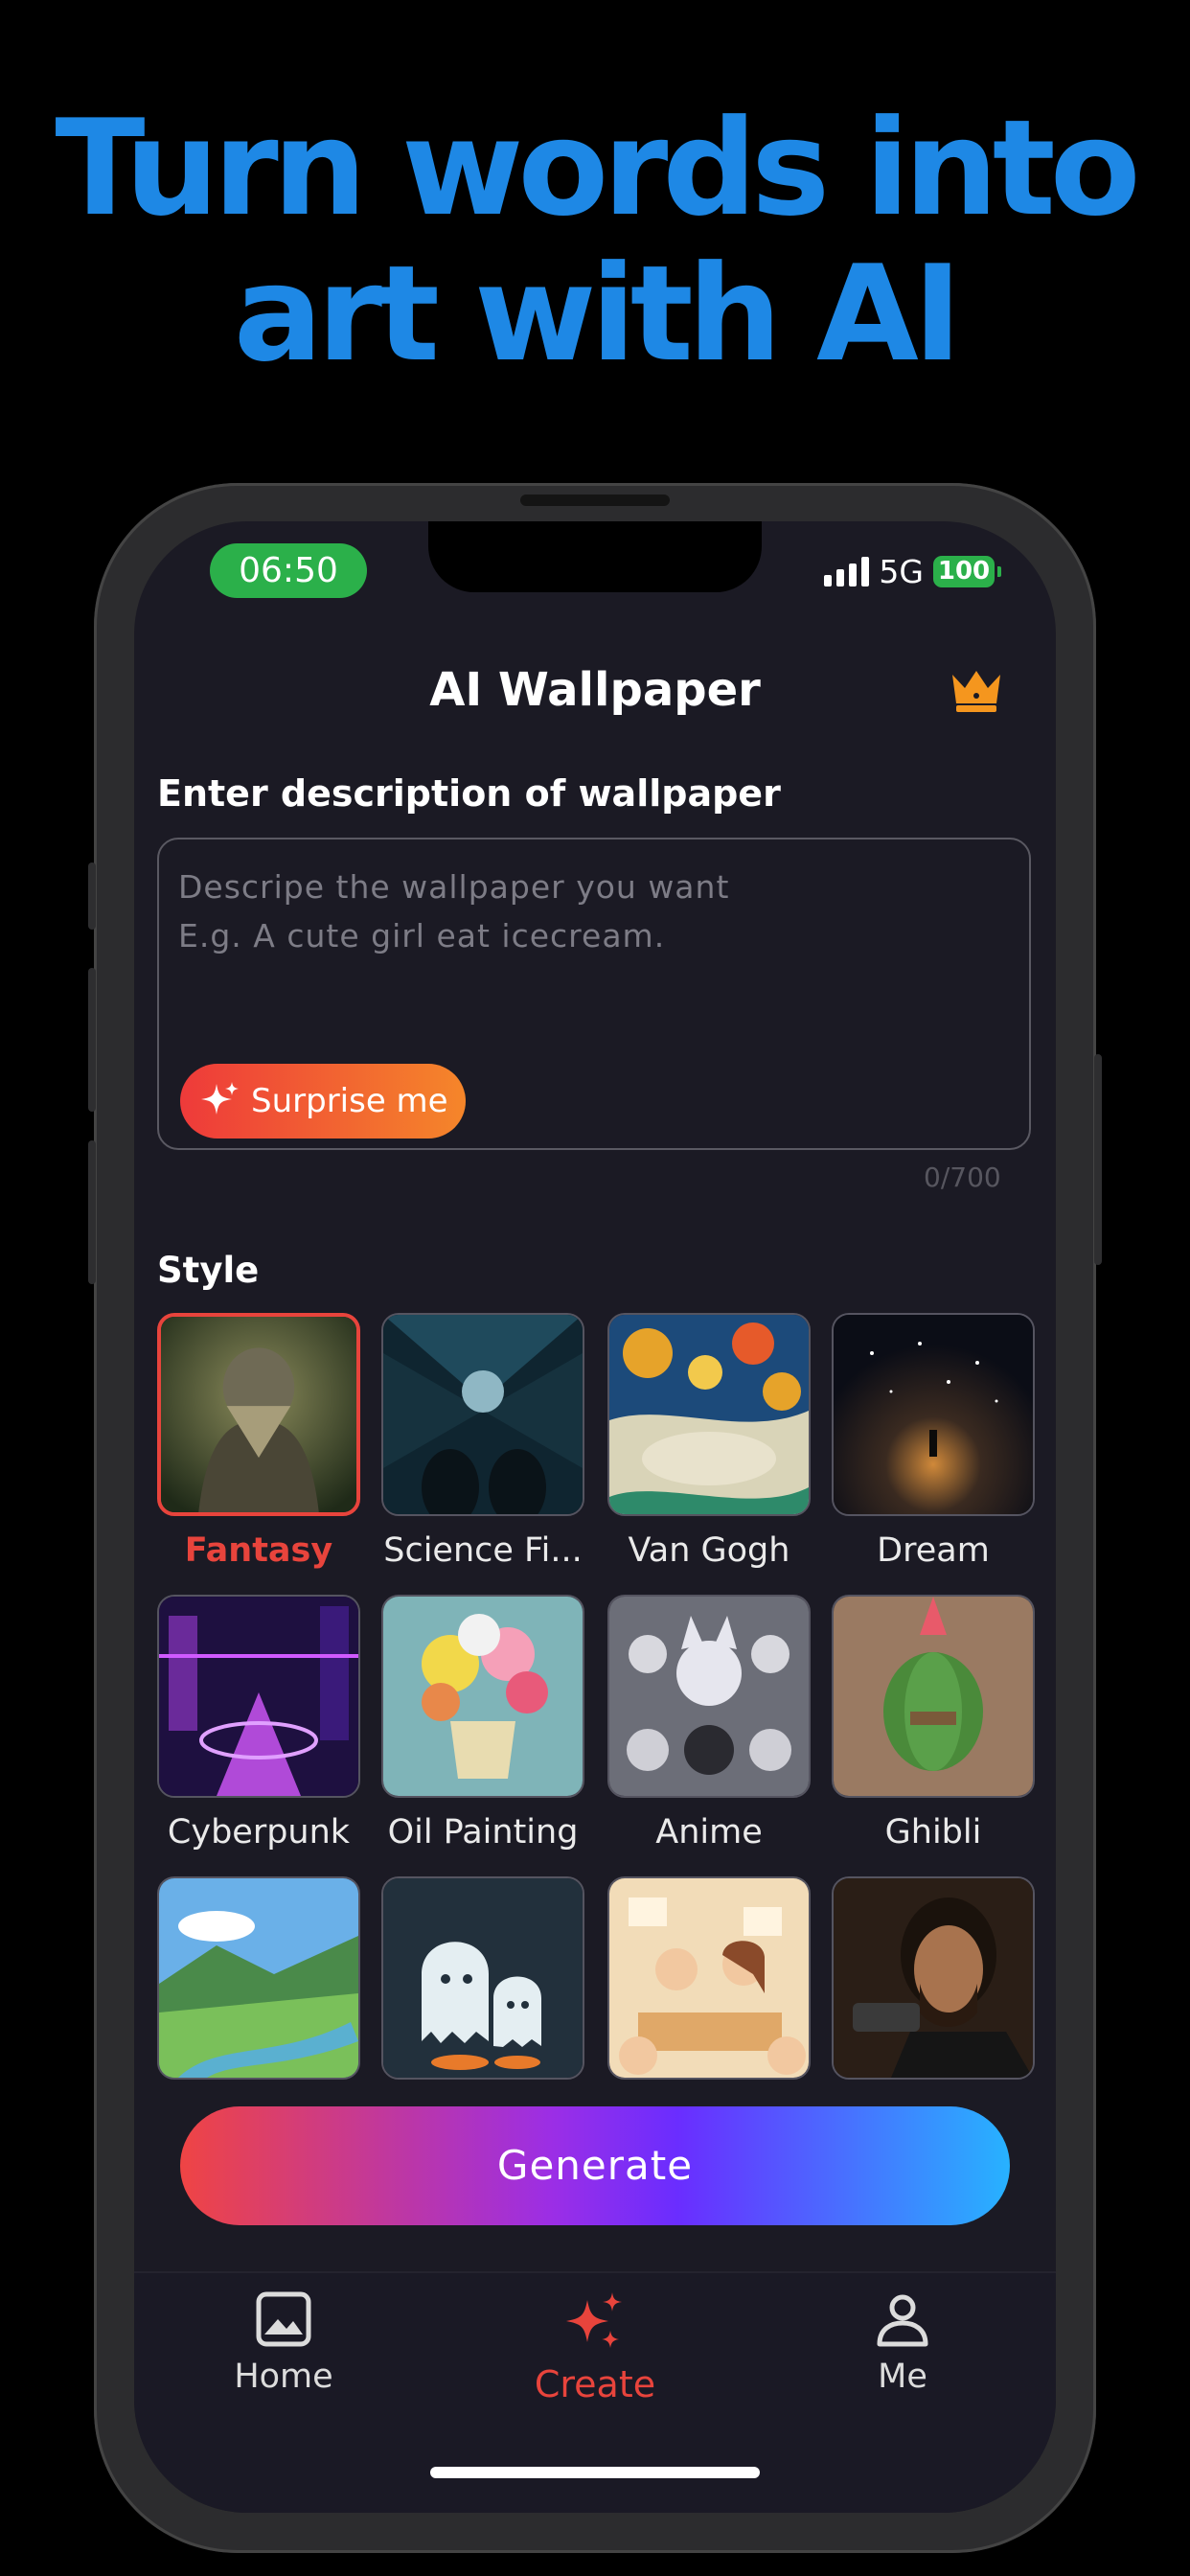 This screenshot has height=2576, width=1190. I want to click on person-icon, so click(903, 2320).